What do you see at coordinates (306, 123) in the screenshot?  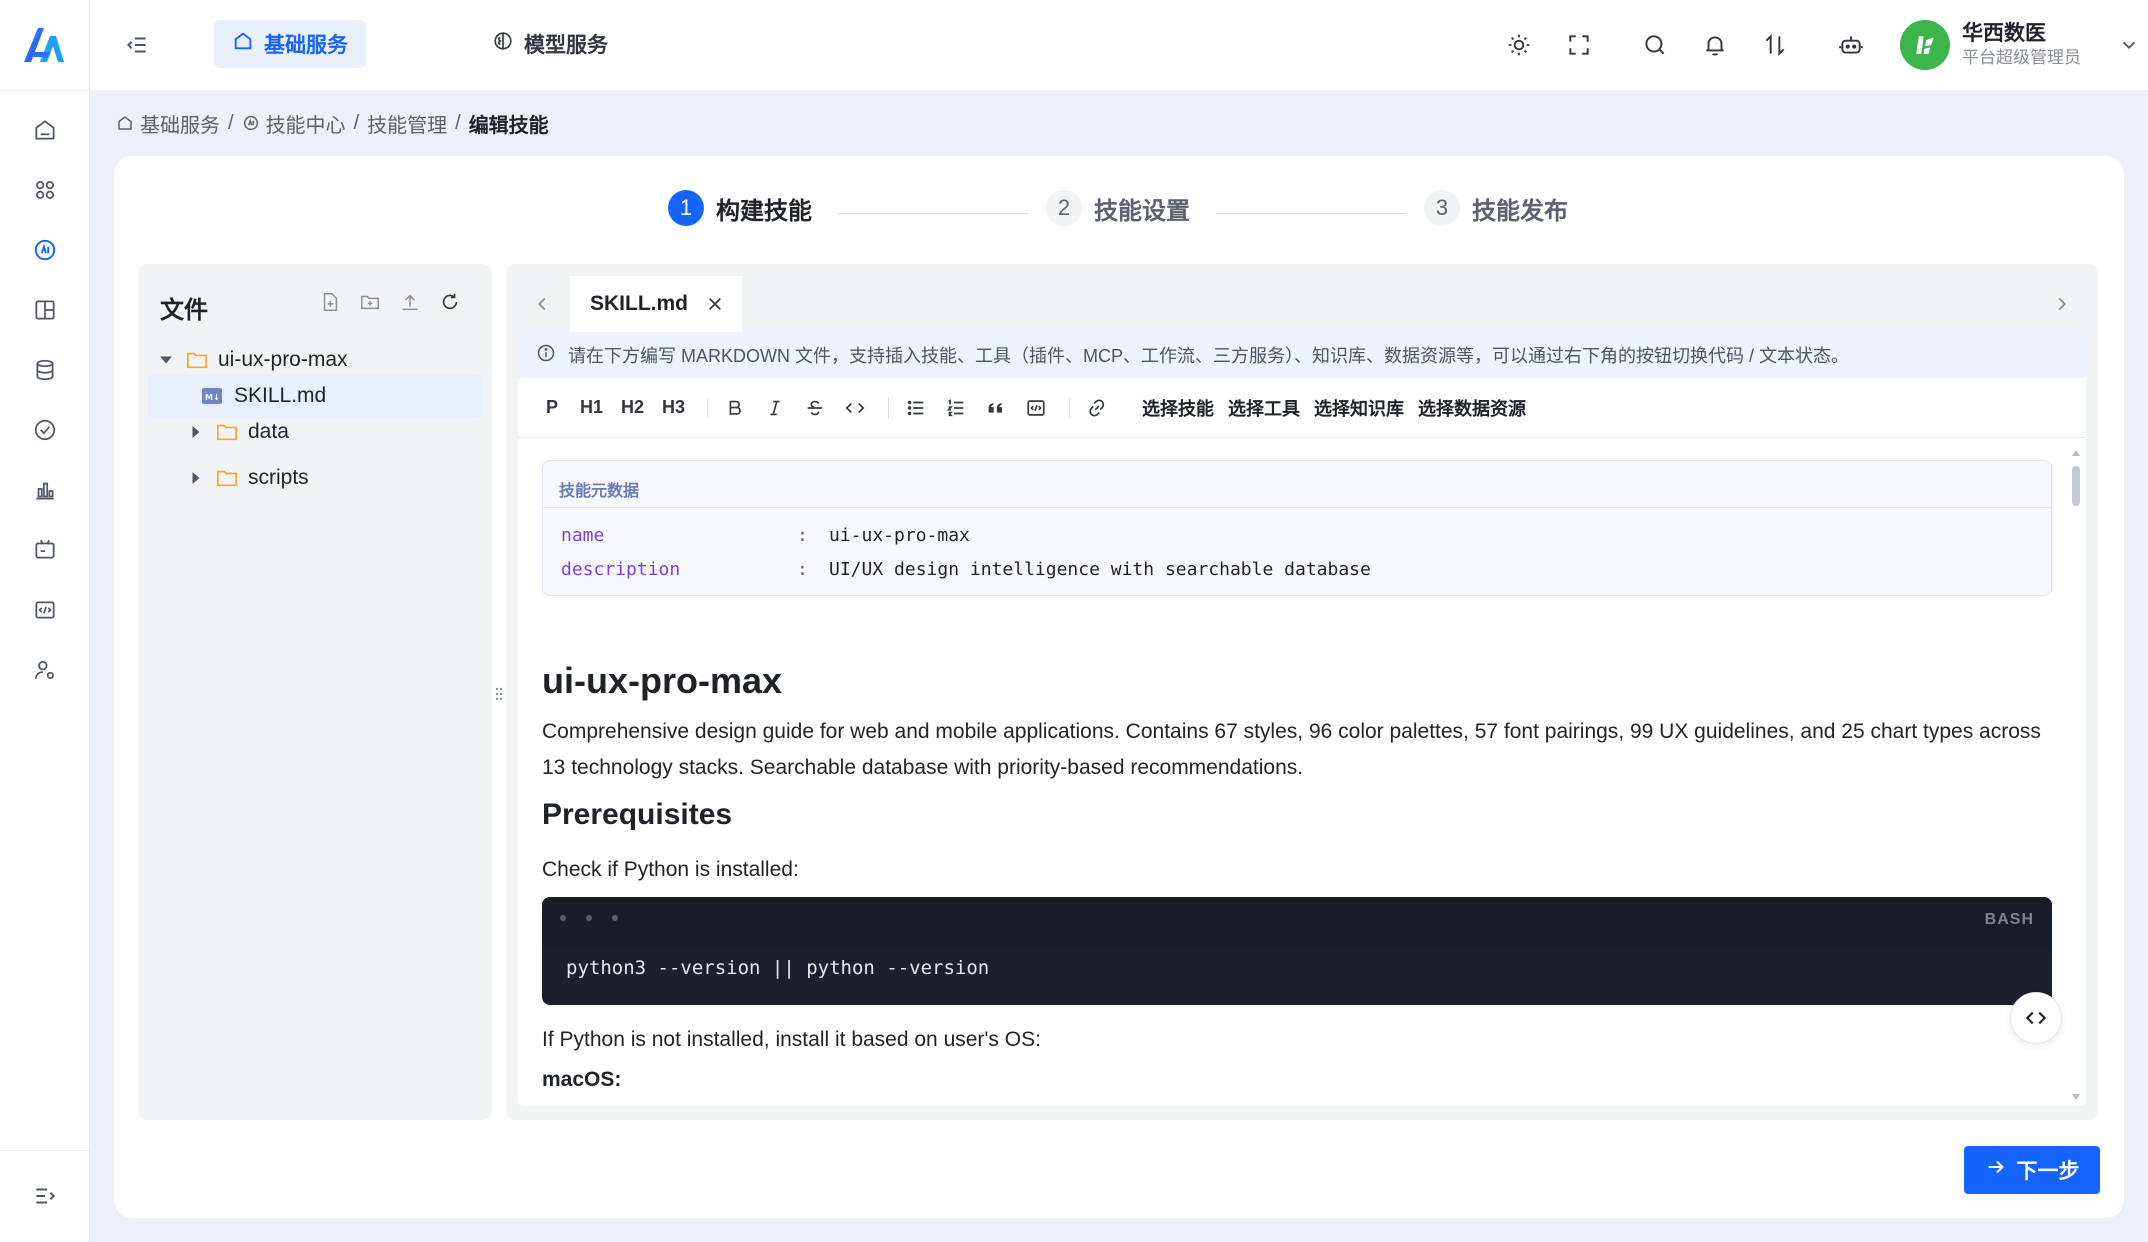 I see `breadcrumb-item: 技能中心` at bounding box center [306, 123].